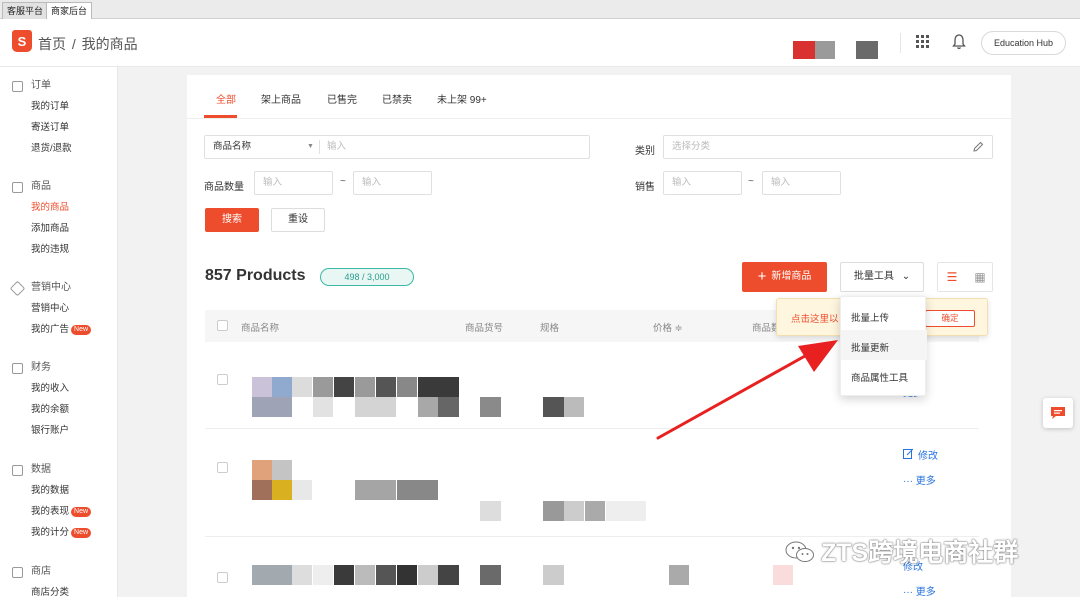  What do you see at coordinates (59, 388) in the screenshot?
I see `sidebar-item-income: 我的收入` at bounding box center [59, 388].